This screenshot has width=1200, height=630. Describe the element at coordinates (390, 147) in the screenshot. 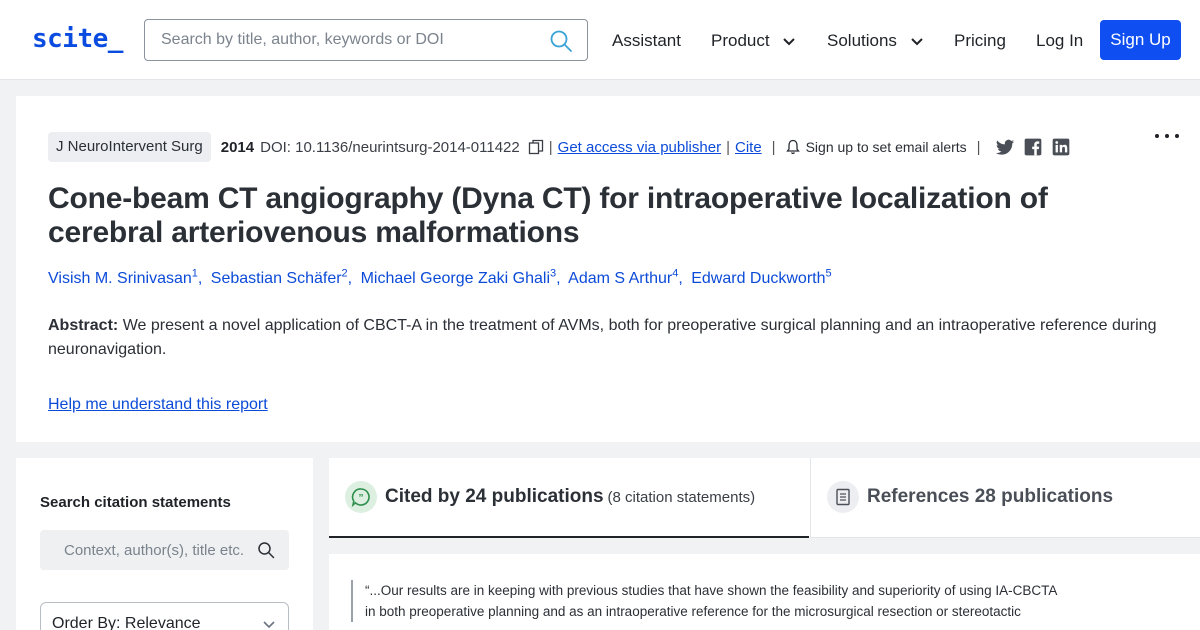

I see `doi-text: DOI: 10.1136/neurintsurg-2014-011422` at that location.